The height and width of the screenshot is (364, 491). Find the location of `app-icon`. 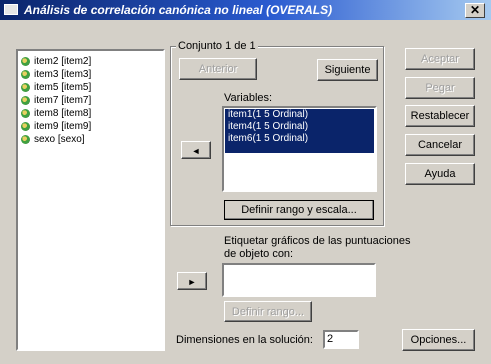

app-icon is located at coordinates (11, 9).